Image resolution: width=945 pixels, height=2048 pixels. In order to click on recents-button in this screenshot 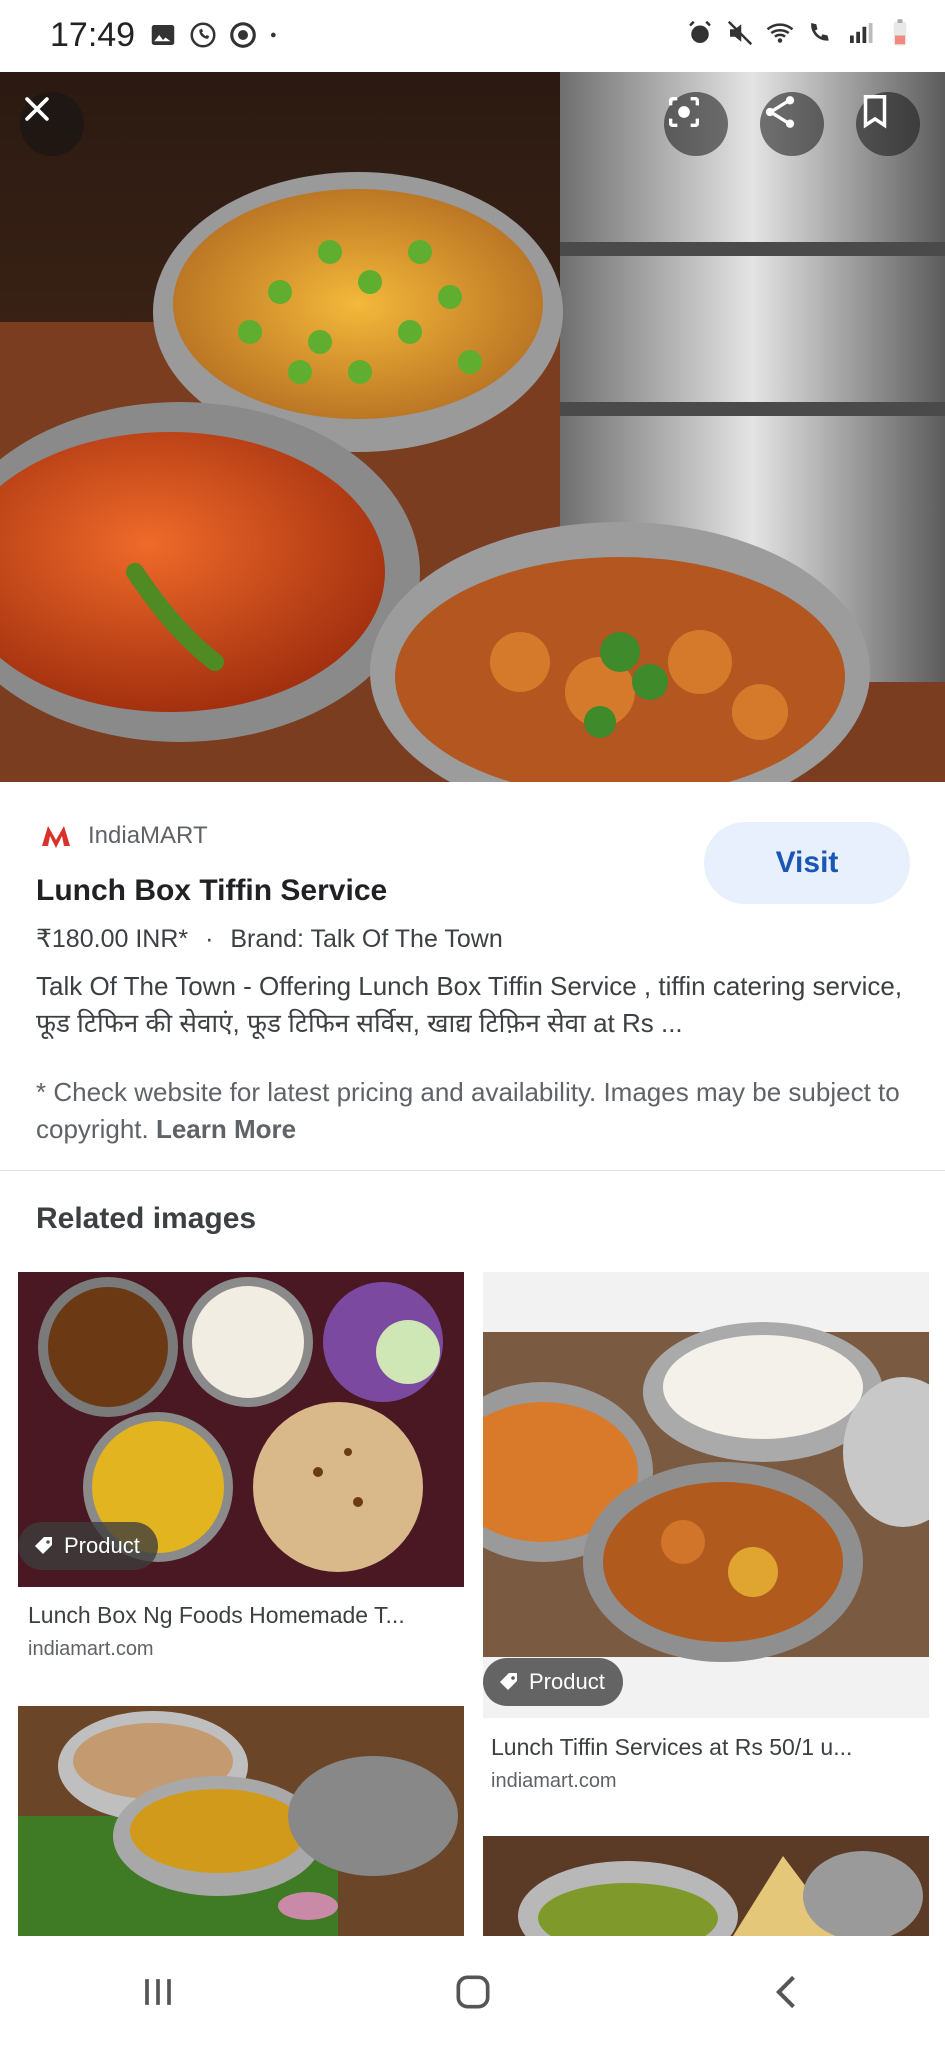, I will do `click(158, 1992)`.